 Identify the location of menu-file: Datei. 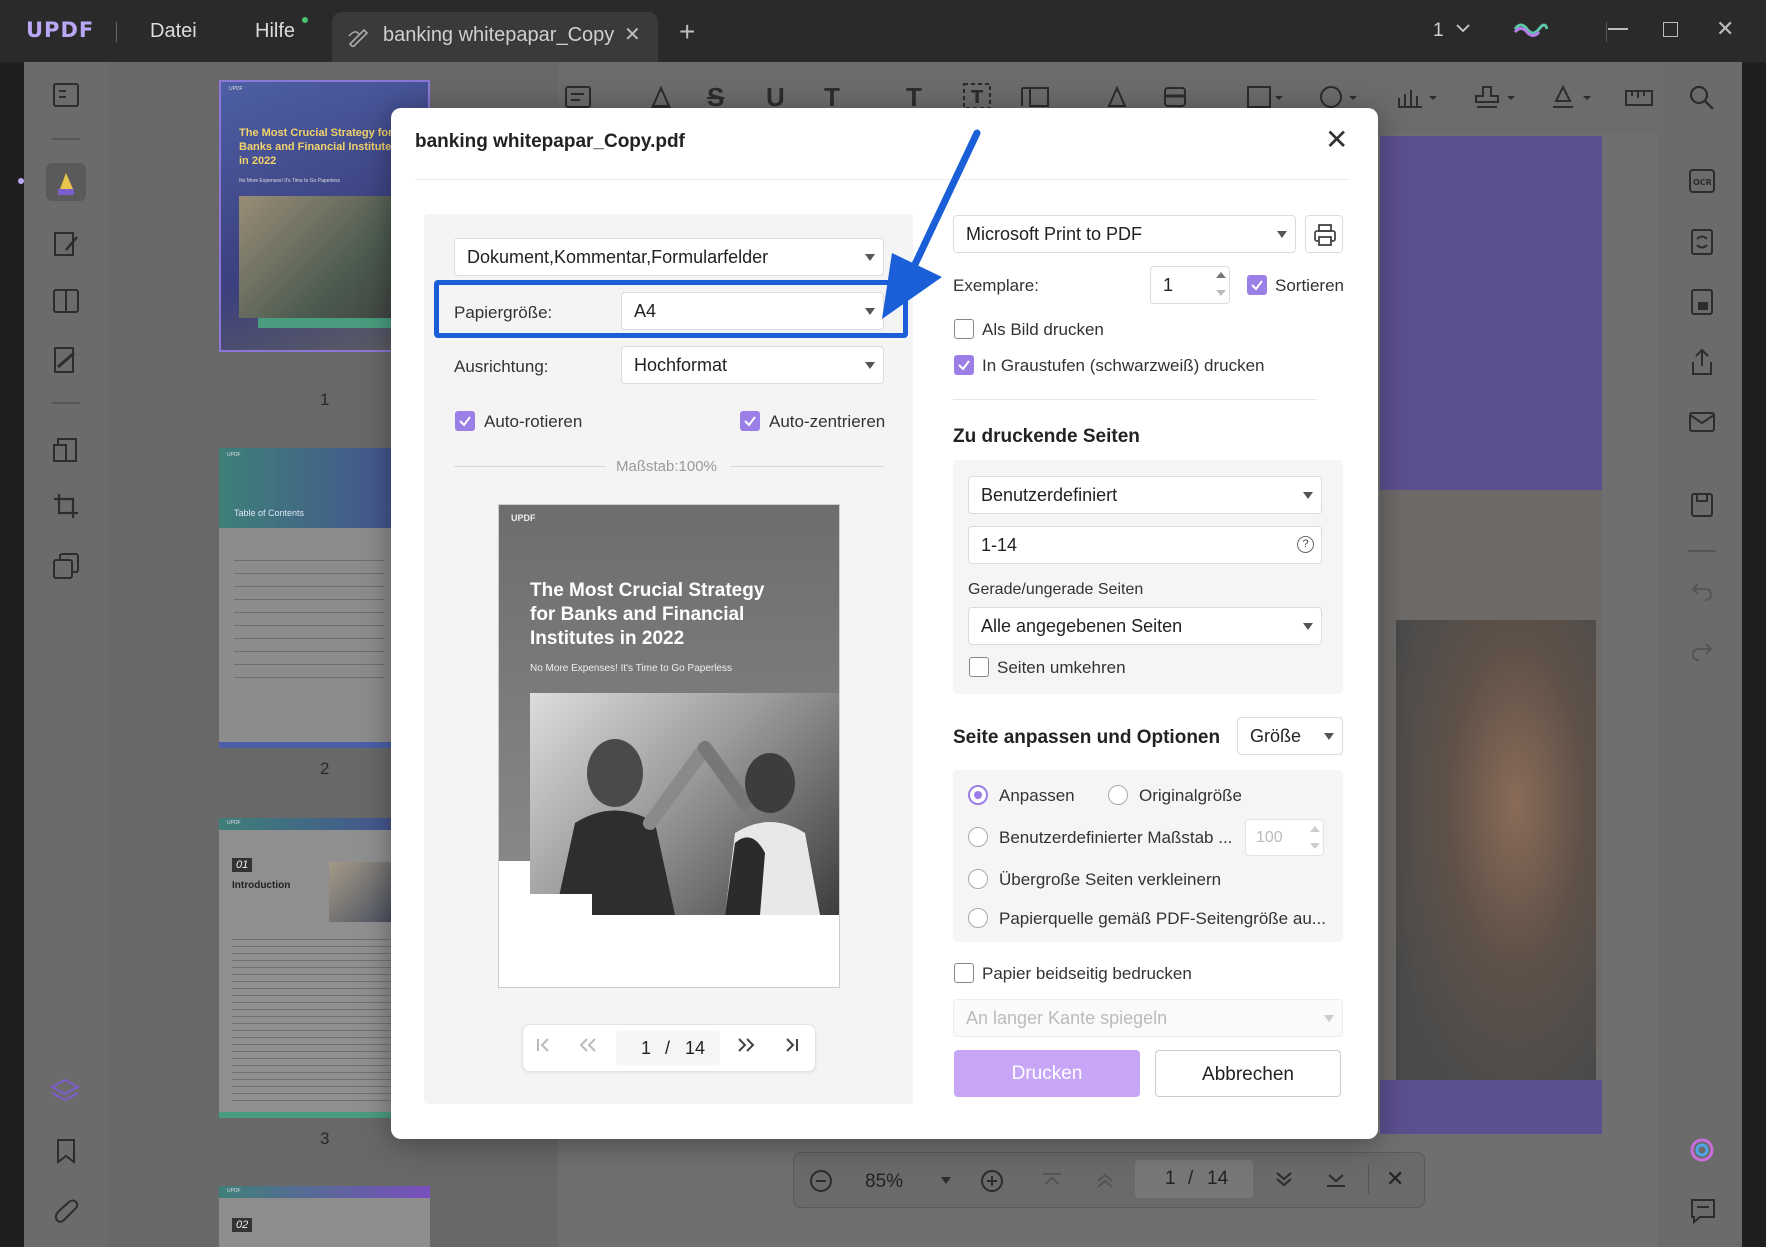
(173, 31).